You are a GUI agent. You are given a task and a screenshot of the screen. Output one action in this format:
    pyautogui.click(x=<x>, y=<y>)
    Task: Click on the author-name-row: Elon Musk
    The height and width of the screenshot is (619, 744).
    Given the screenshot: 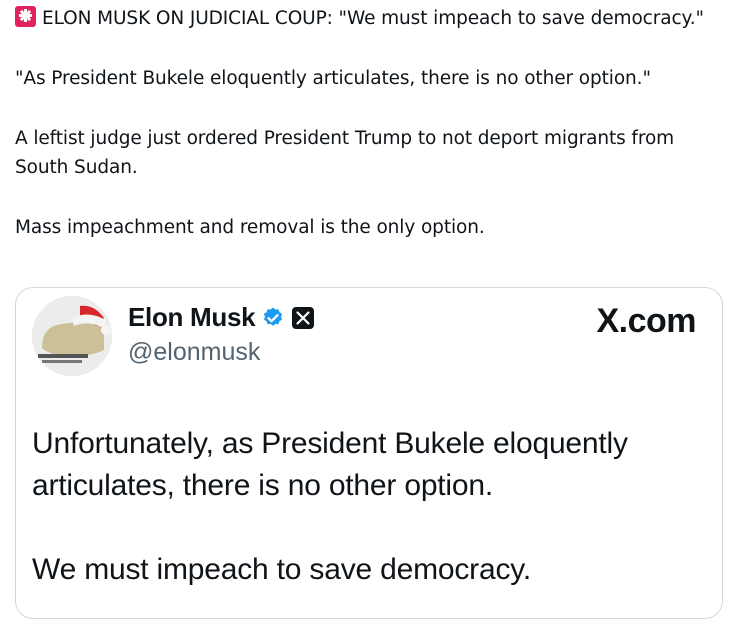 What is the action you would take?
    pyautogui.click(x=221, y=317)
    